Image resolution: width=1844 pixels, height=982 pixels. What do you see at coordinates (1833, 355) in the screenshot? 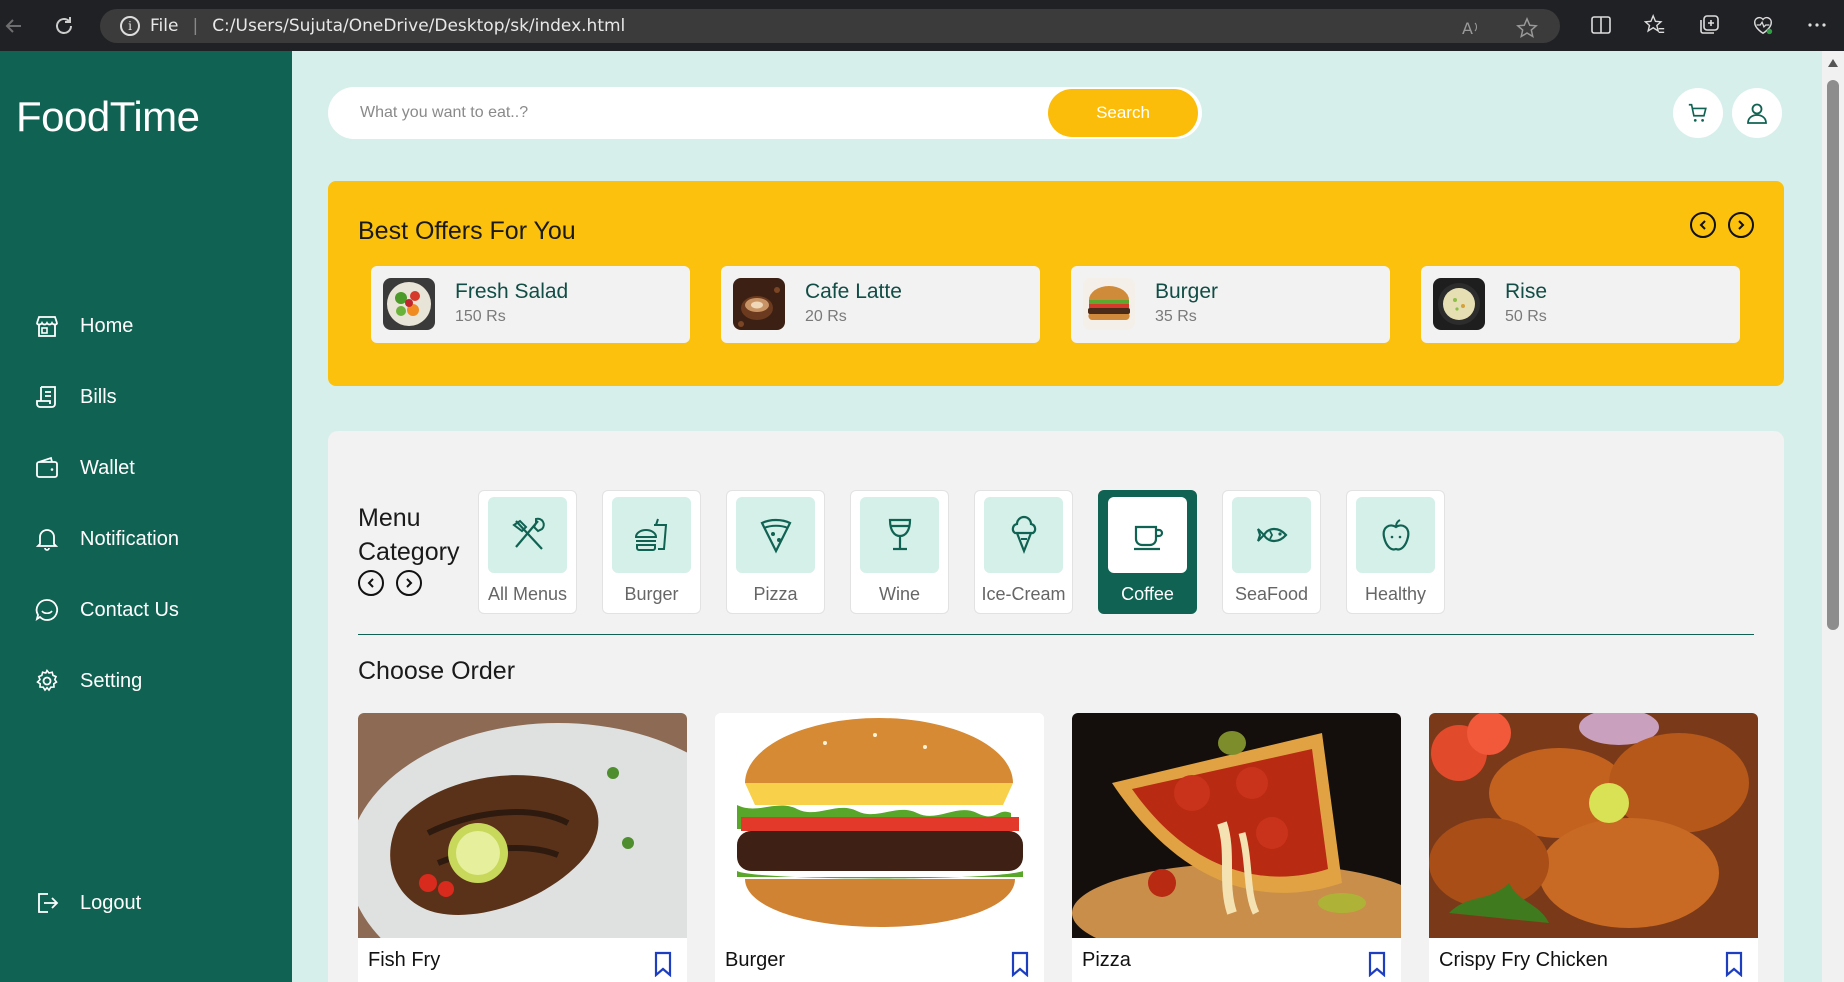
I see `scroll-thumb` at bounding box center [1833, 355].